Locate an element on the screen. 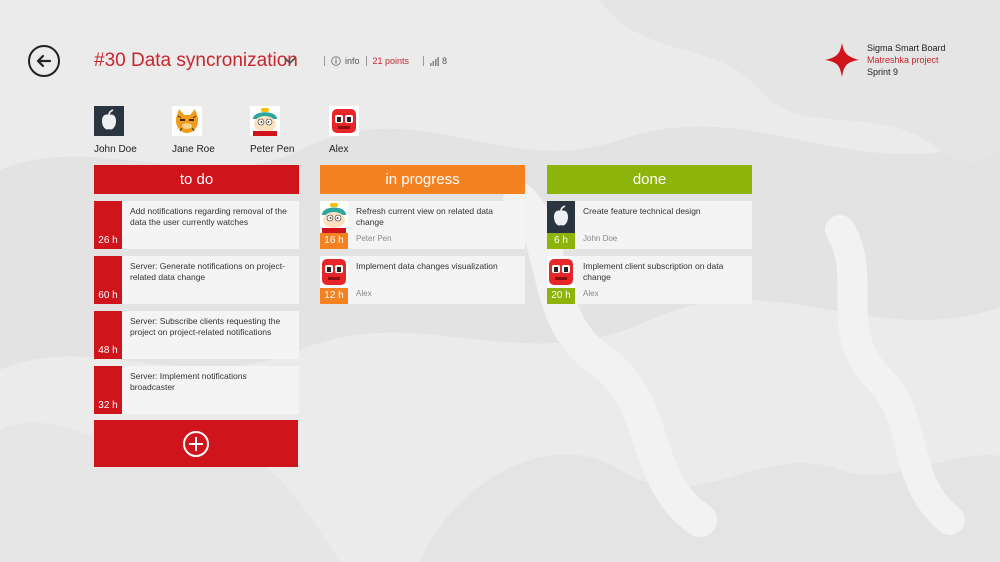  sprint-label: Sprint 9 is located at coordinates (883, 72).